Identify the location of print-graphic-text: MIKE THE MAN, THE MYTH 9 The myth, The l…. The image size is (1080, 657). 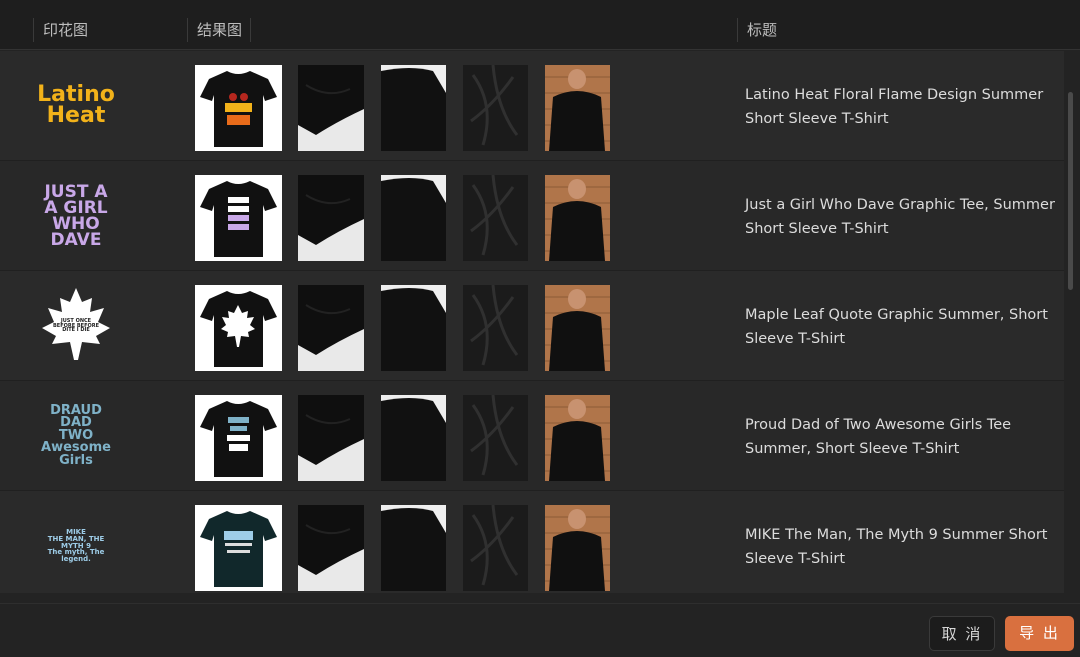
(76, 545).